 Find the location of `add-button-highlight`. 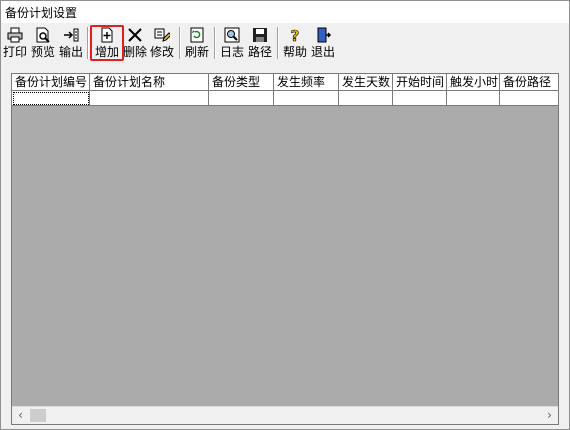

add-button-highlight is located at coordinates (107, 43).